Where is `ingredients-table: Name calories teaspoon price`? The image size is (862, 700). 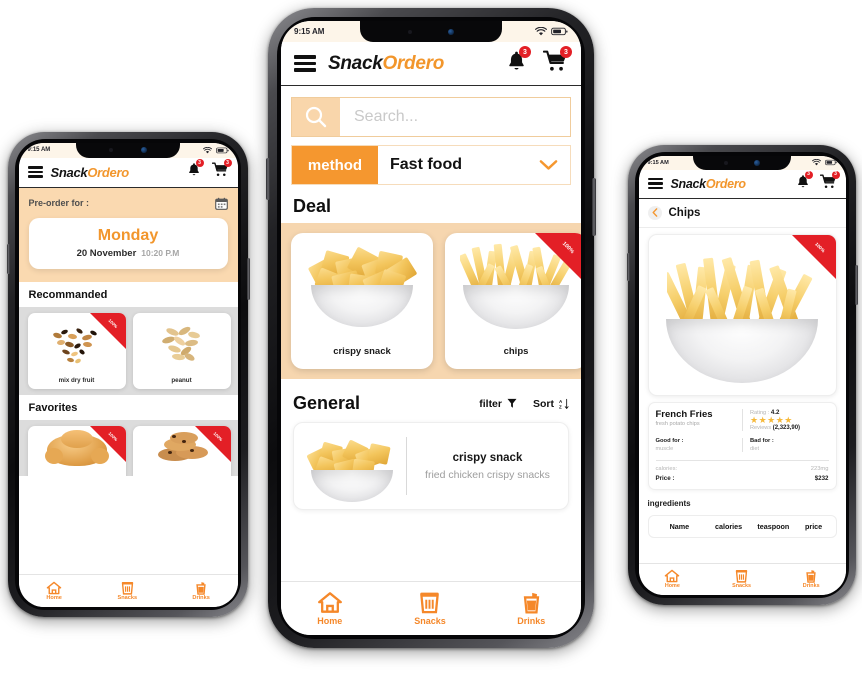 ingredients-table: Name calories teaspoon price is located at coordinates (742, 527).